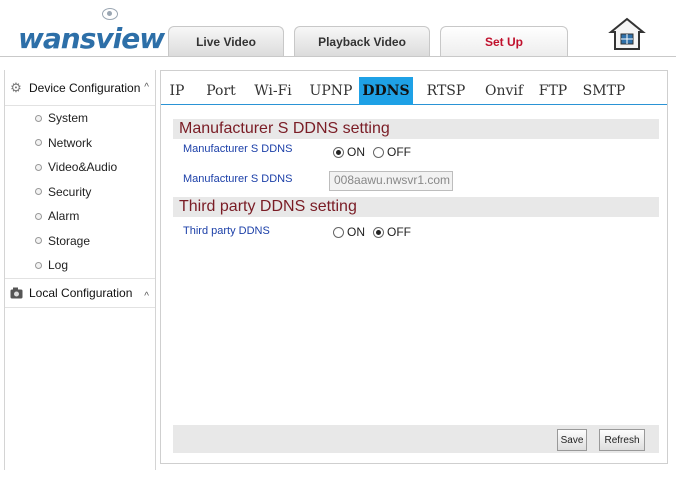  I want to click on subtab-ip: IP, so click(177, 91).